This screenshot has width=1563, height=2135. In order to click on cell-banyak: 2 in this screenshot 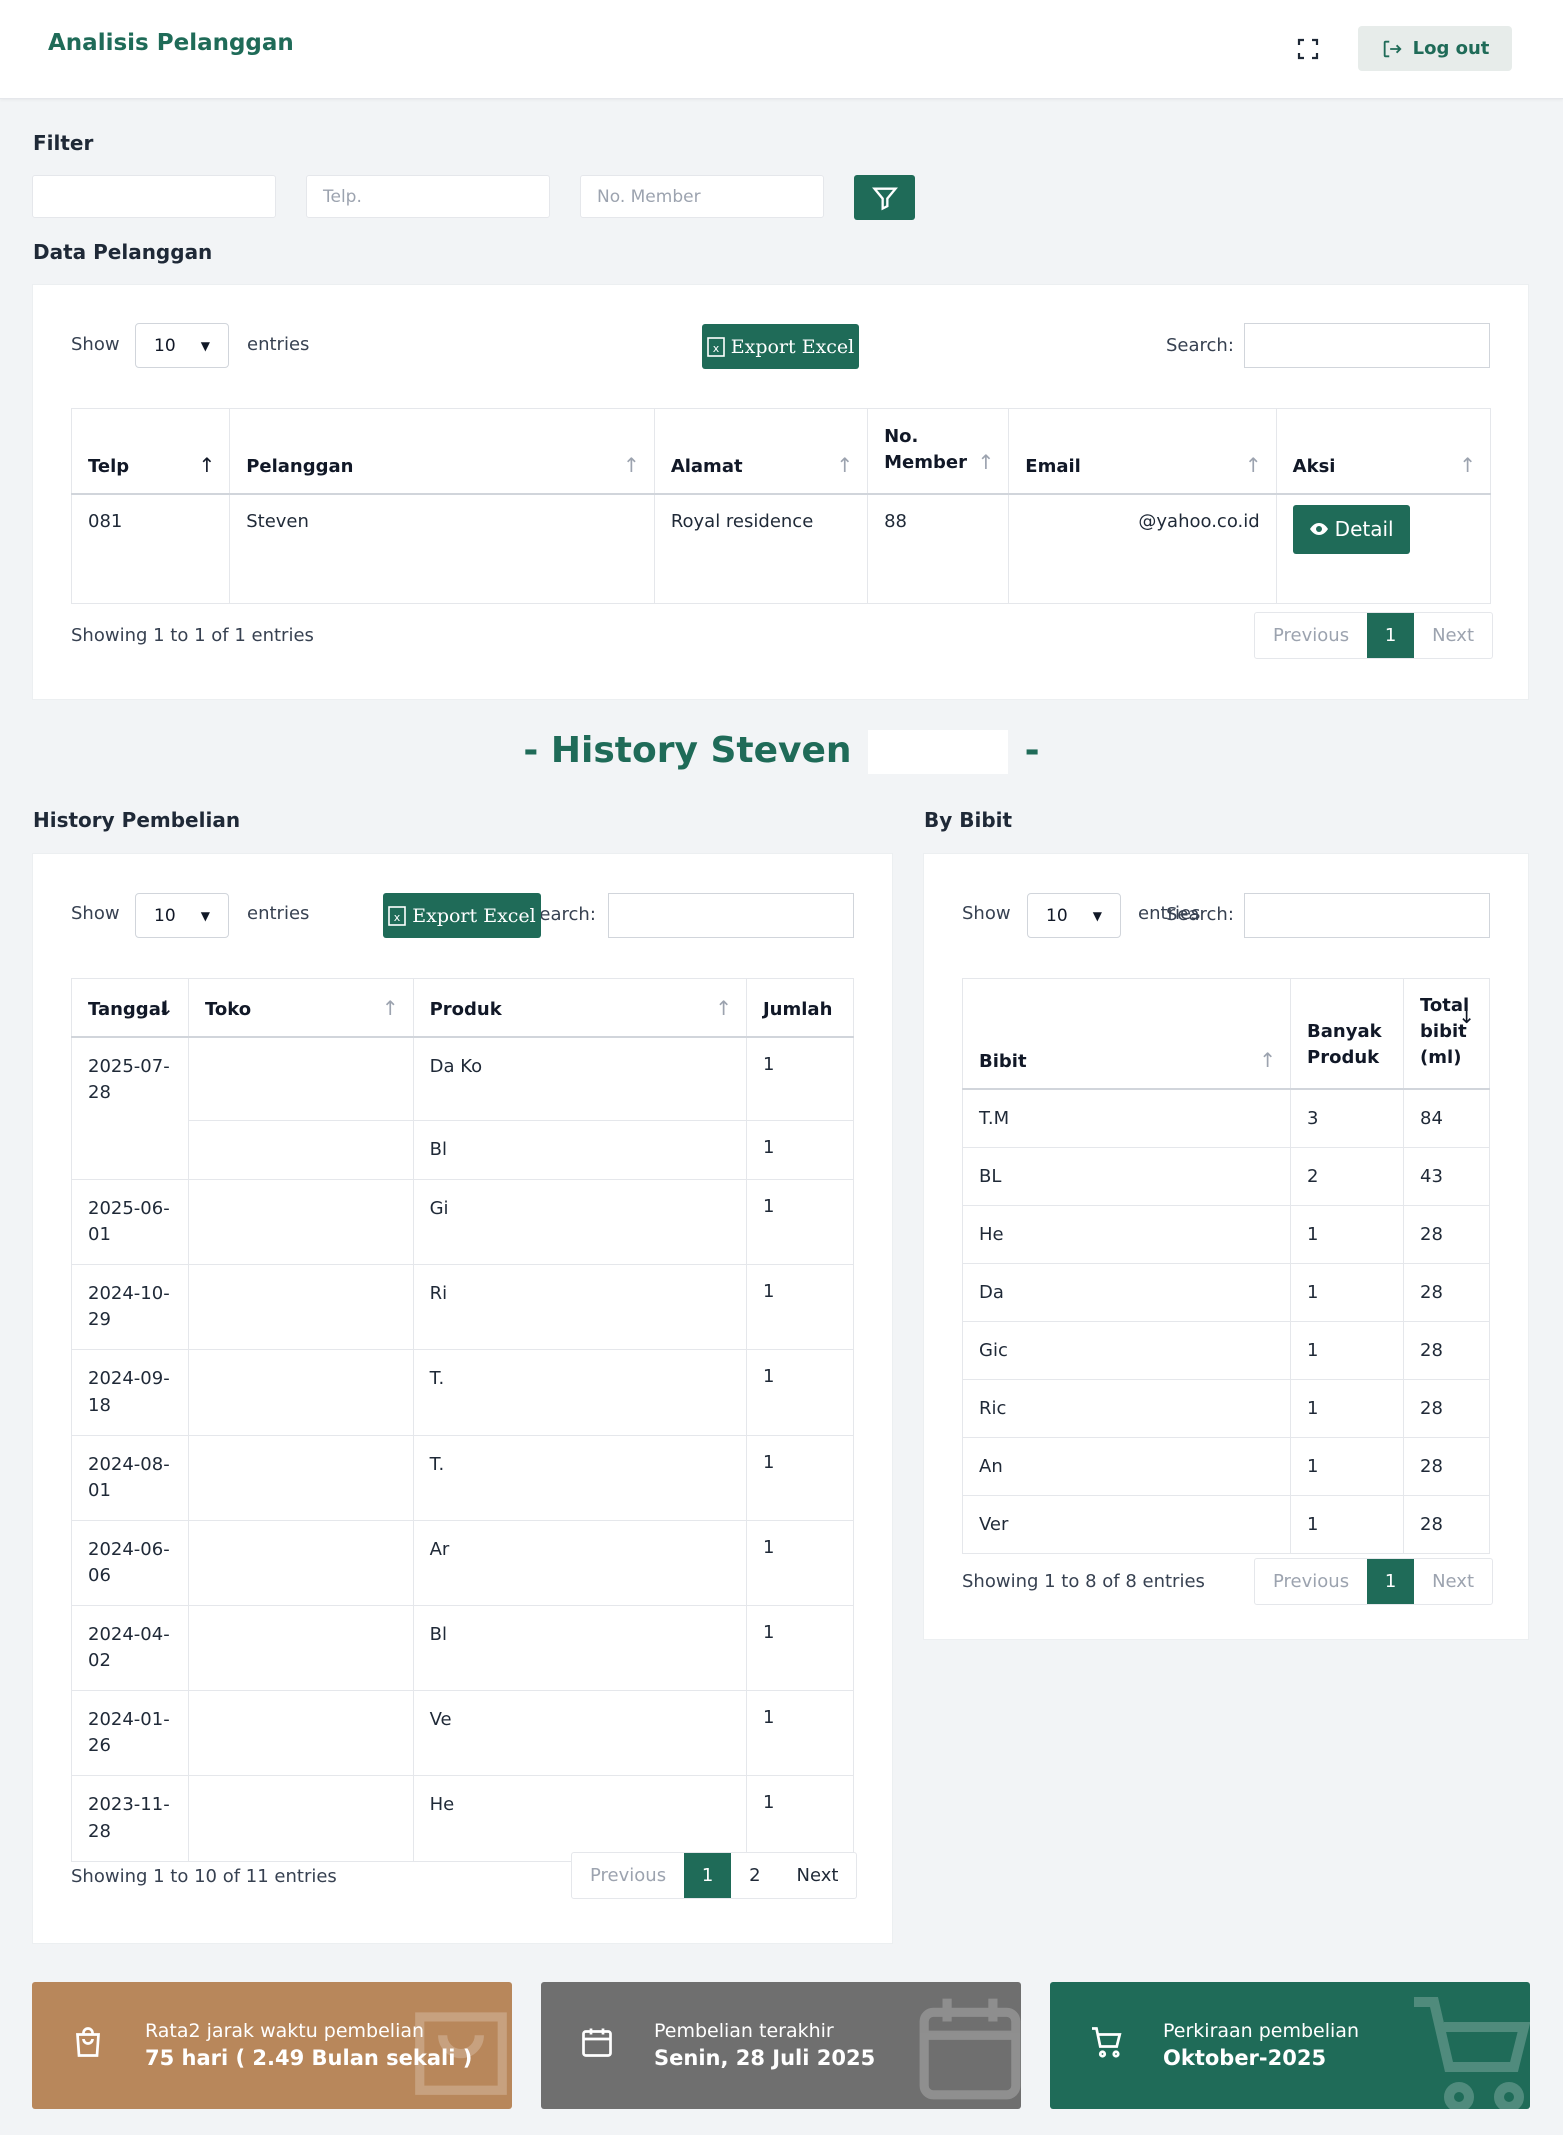, I will do `click(1347, 1176)`.